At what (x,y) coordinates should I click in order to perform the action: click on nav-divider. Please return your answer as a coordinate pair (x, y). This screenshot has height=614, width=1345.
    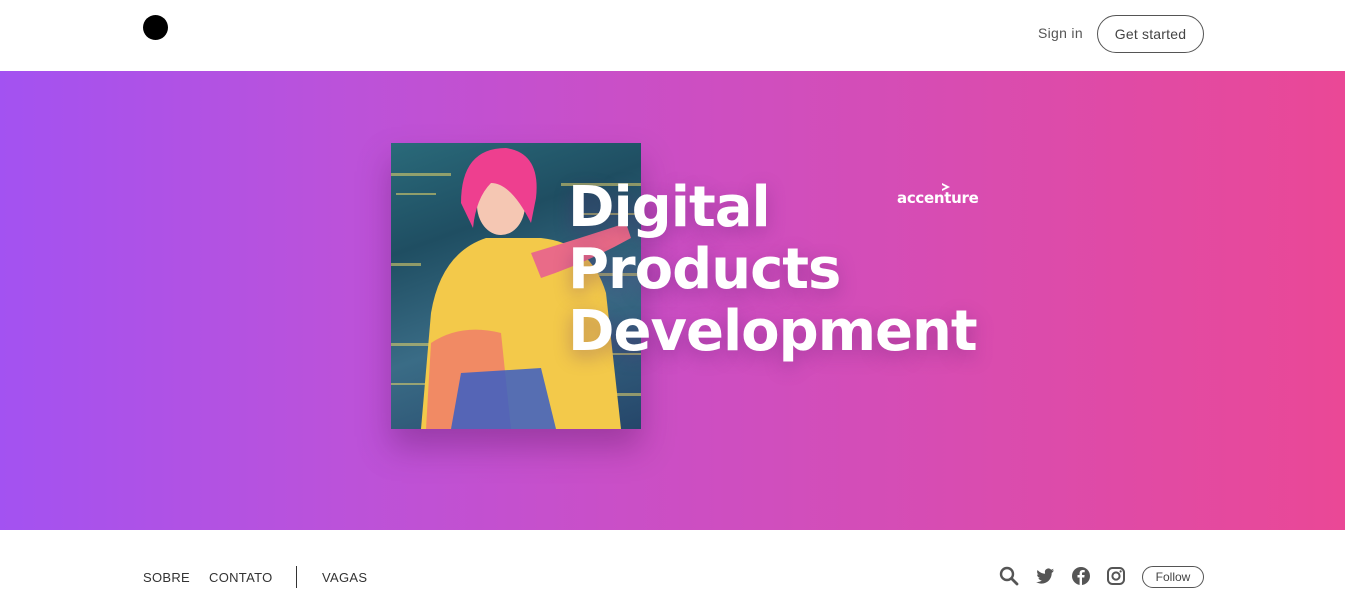
    Looking at the image, I should click on (296, 577).